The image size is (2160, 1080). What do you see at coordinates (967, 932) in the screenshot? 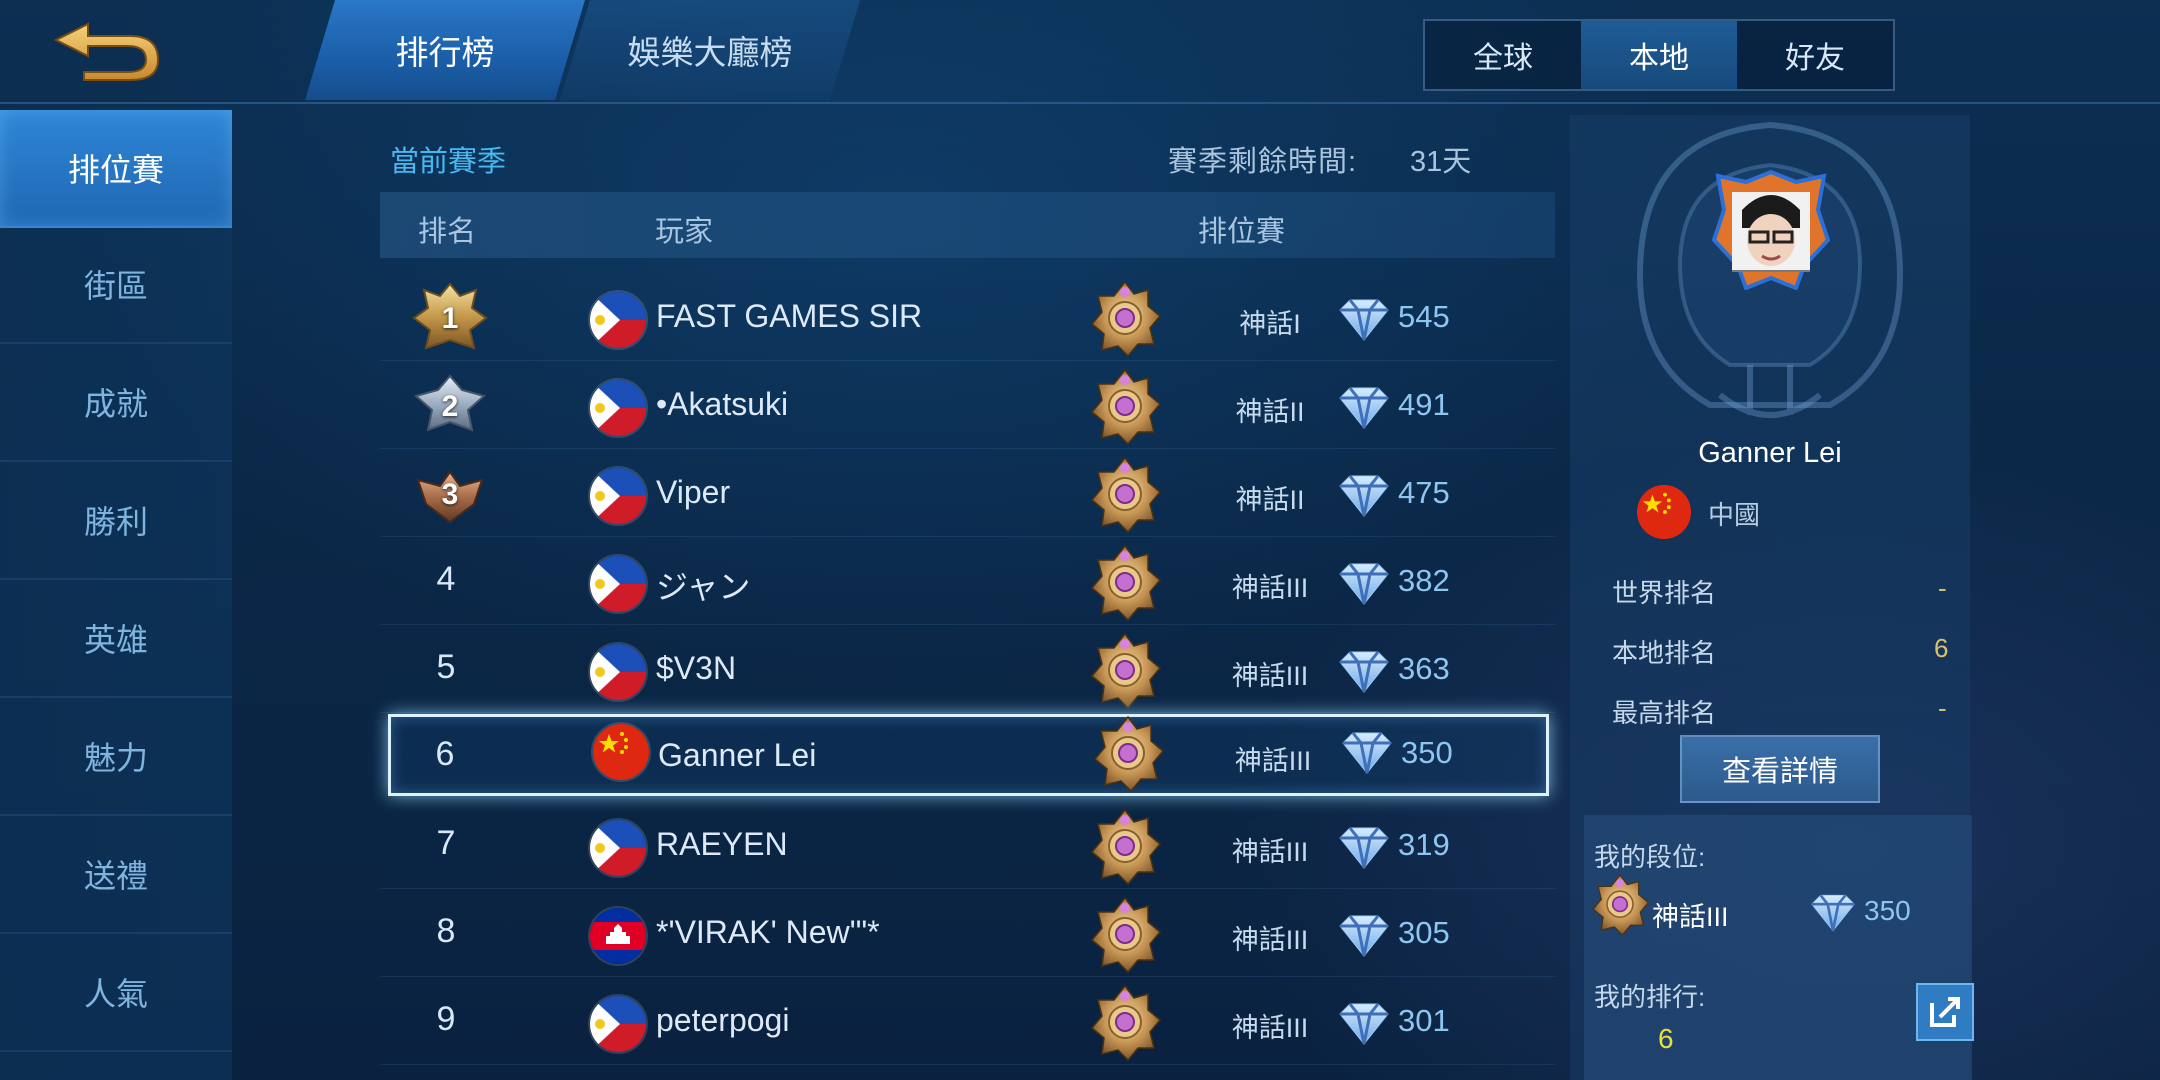
I see `table-row: 8 *'VIRAK' New'"* 神話III 305` at bounding box center [967, 932].